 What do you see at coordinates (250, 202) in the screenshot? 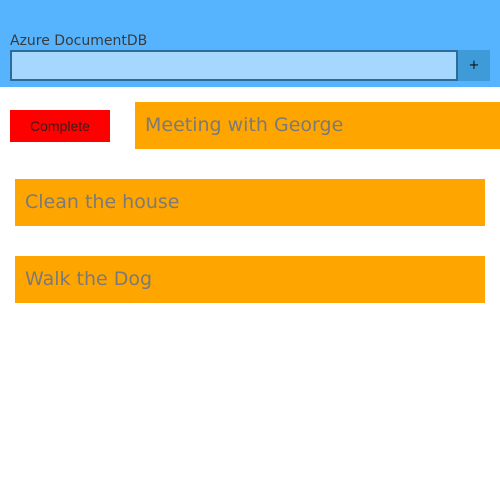
I see `todo-item: Clean the house` at bounding box center [250, 202].